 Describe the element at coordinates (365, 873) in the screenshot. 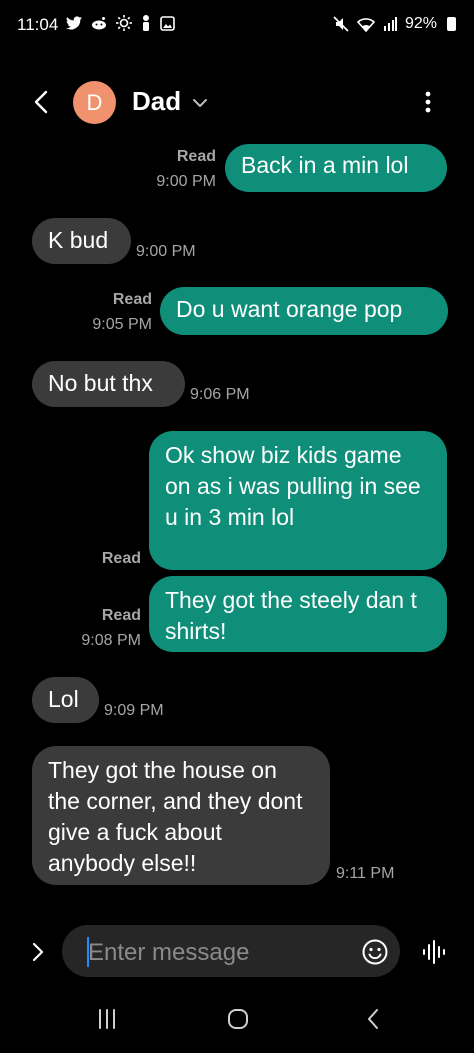

I see `message-time: 9:11 PM` at that location.